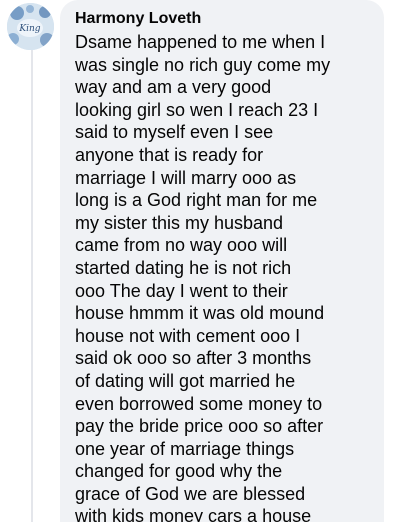  Describe the element at coordinates (29, 29) in the screenshot. I see `avatar-label: King` at that location.